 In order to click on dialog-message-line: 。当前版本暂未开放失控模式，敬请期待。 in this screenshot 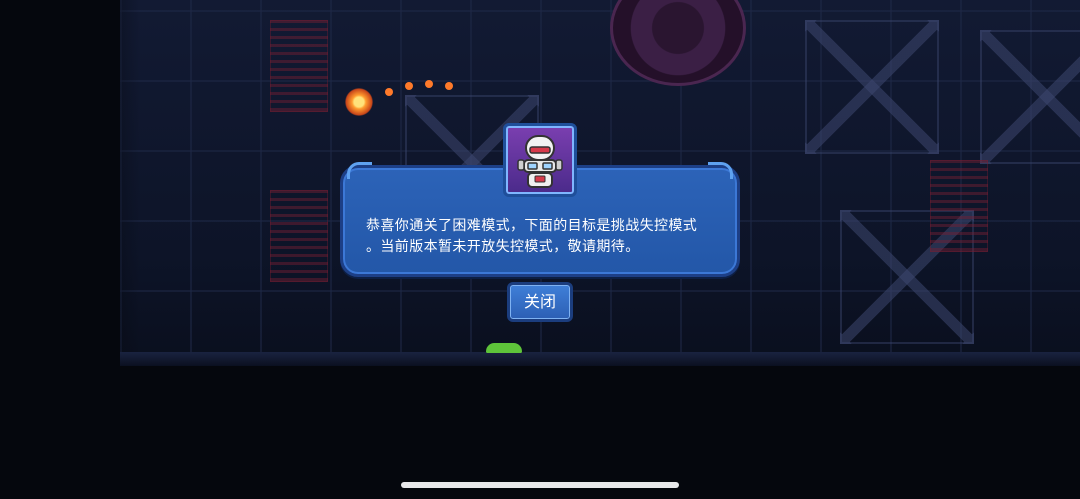, I will do `click(503, 247)`.